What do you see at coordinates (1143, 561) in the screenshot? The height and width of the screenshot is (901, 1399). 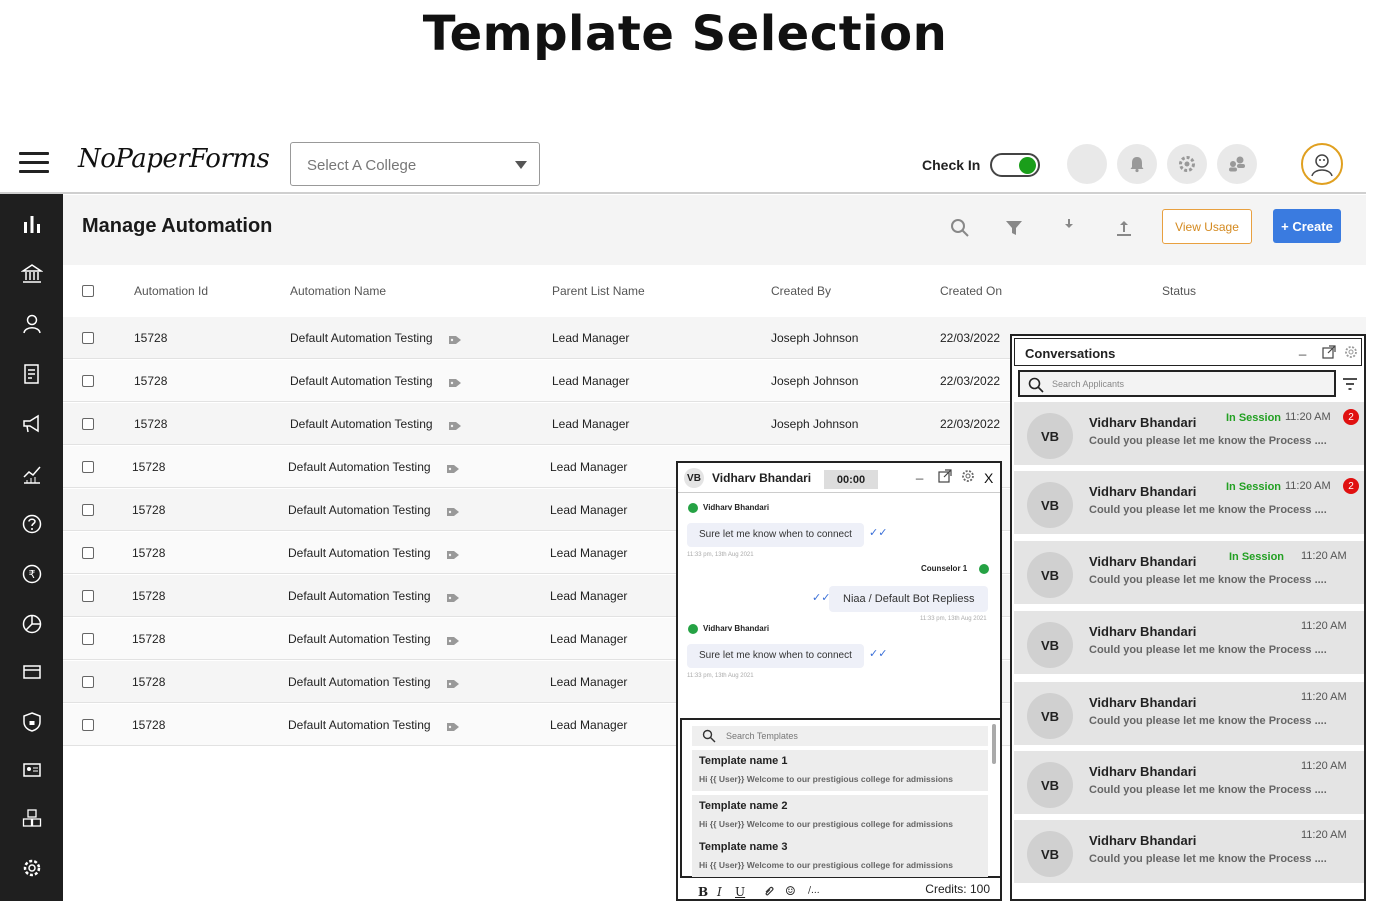 I see `conversation-name: Vidharv Bhandari` at bounding box center [1143, 561].